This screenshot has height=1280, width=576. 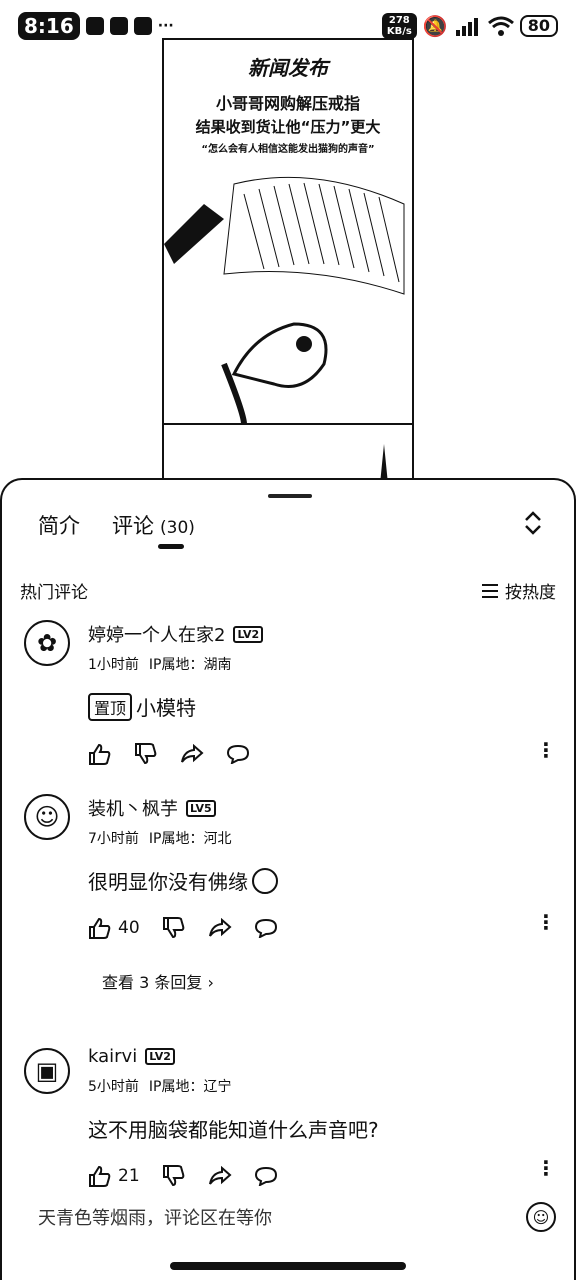 I want to click on level-badge: LV5, so click(x=201, y=808).